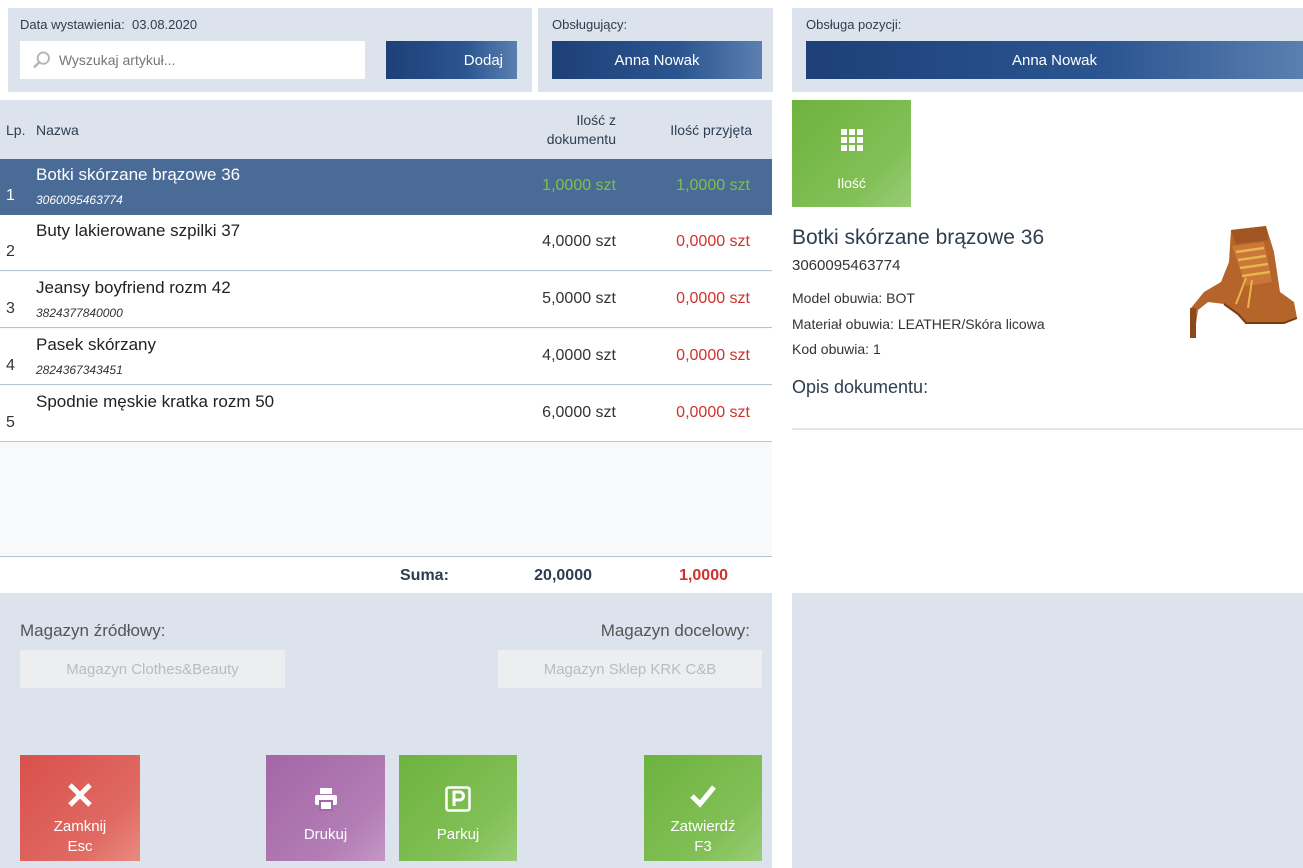 The width and height of the screenshot is (1303, 868). What do you see at coordinates (165, 24) in the screenshot?
I see `issue-date-value: 03.08.2020` at bounding box center [165, 24].